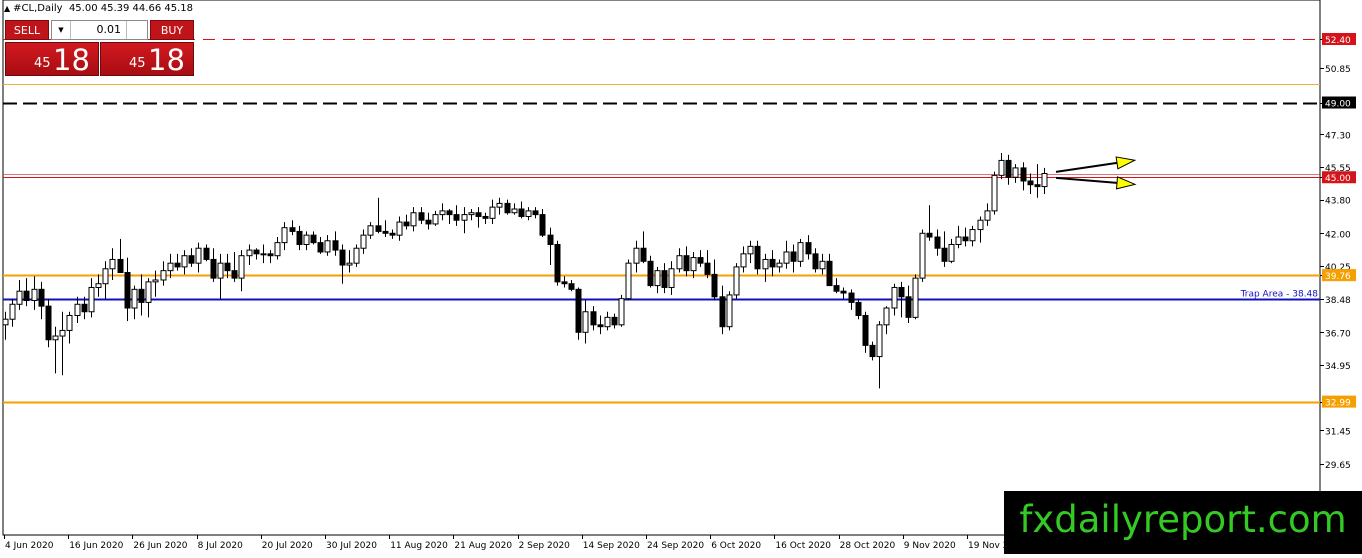  I want to click on x-tick-label: 6 Oct 2020, so click(736, 546).